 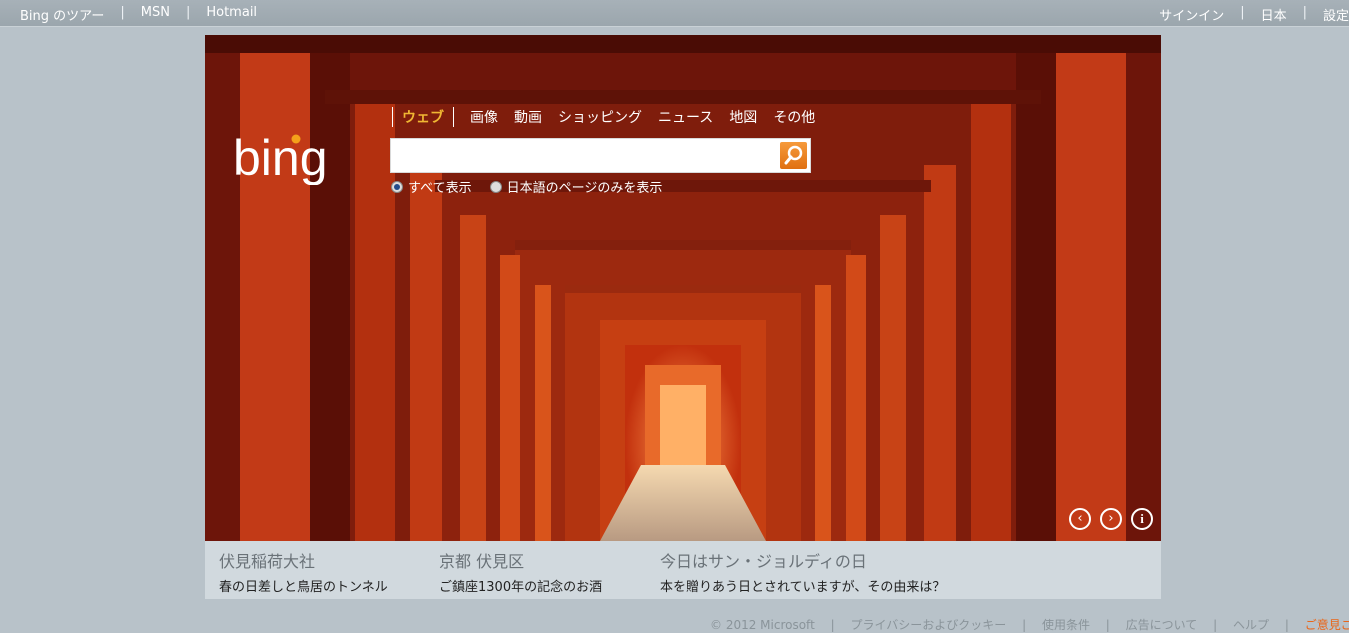 What do you see at coordinates (685, 117) in the screenshot?
I see `tab-news: ニュース` at bounding box center [685, 117].